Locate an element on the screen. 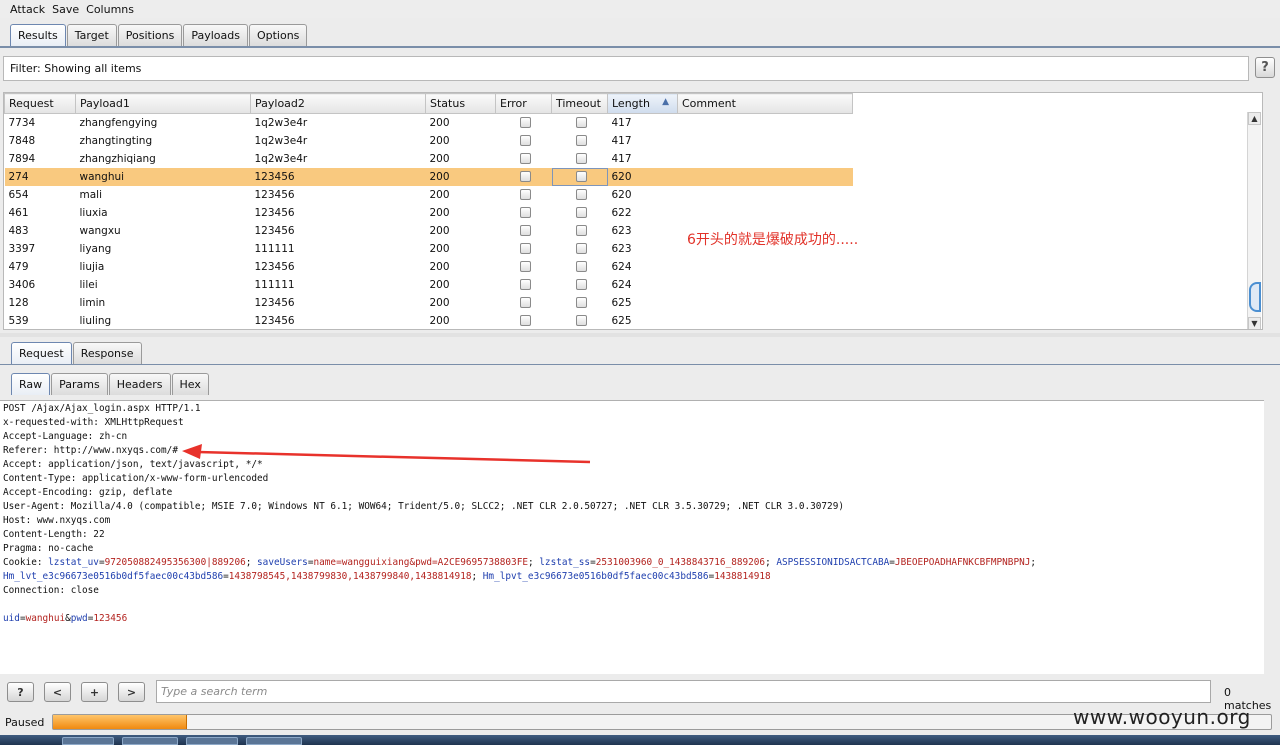 Image resolution: width=1280 pixels, height=745 pixels. tab-params: Params is located at coordinates (79, 384).